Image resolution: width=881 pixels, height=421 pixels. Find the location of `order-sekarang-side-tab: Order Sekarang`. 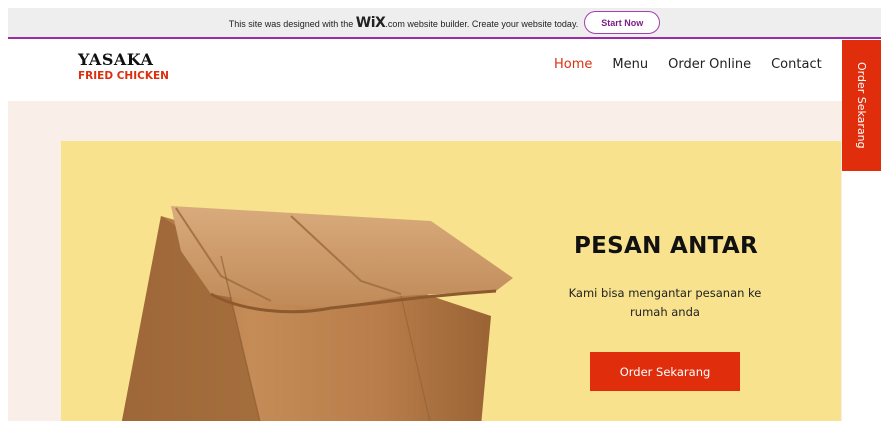

order-sekarang-side-tab: Order Sekarang is located at coordinates (861, 105).